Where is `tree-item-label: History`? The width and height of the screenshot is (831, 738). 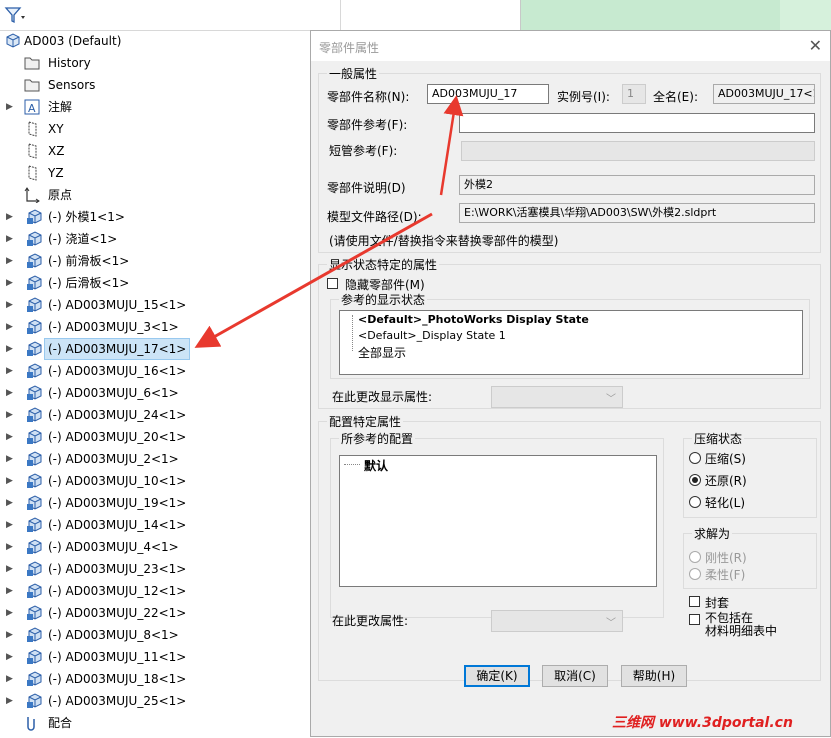 tree-item-label: History is located at coordinates (69, 63).